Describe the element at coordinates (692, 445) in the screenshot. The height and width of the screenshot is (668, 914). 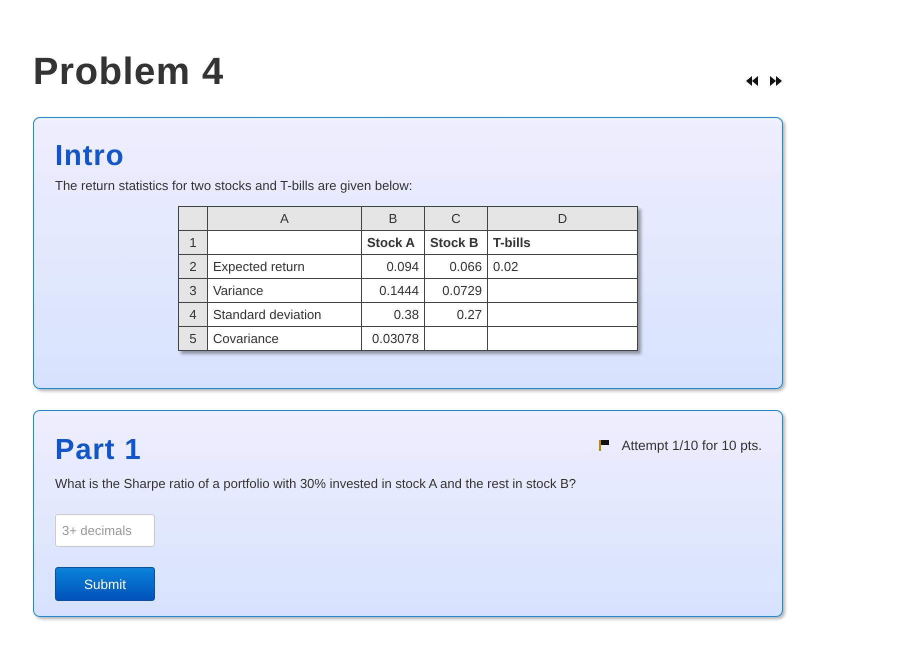
I see `attempt-text: Attempt 1/10 for 10 pts.` at that location.